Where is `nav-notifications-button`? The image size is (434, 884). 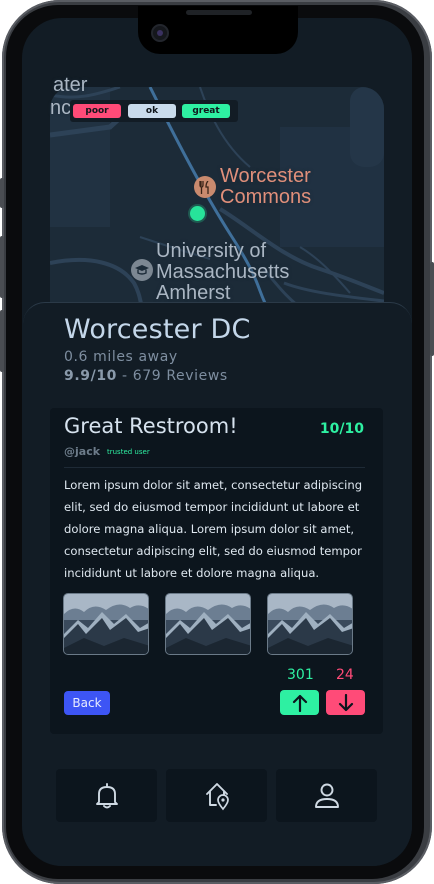 nav-notifications-button is located at coordinates (106, 795).